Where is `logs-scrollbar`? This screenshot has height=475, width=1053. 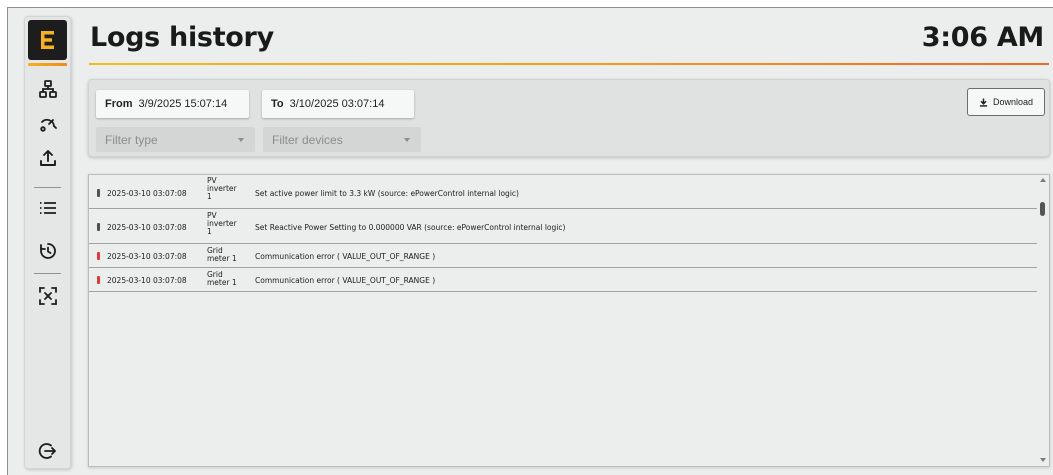 logs-scrollbar is located at coordinates (1043, 320).